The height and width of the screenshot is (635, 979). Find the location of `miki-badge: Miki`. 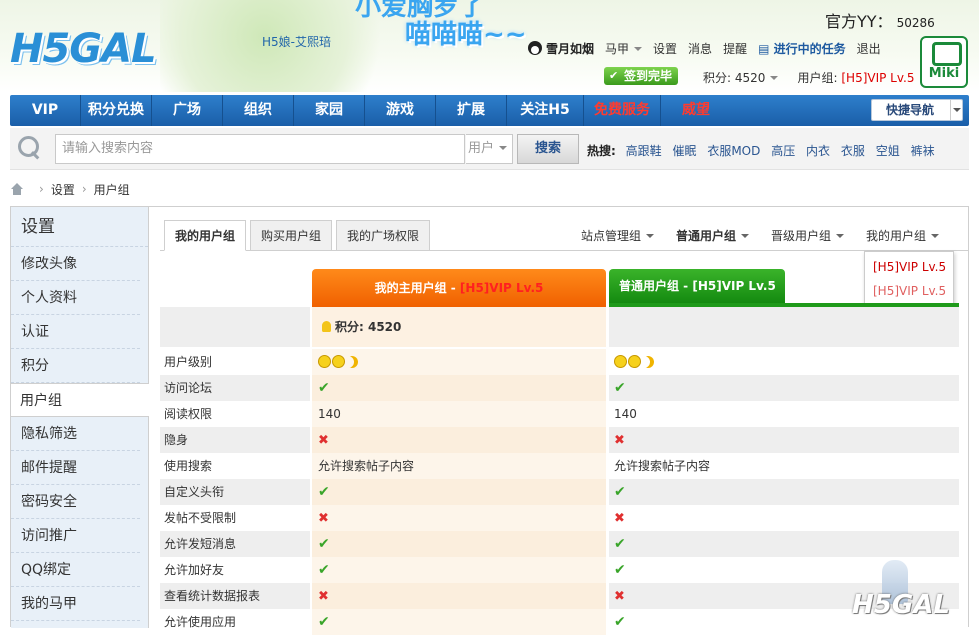

miki-badge: Miki is located at coordinates (944, 62).